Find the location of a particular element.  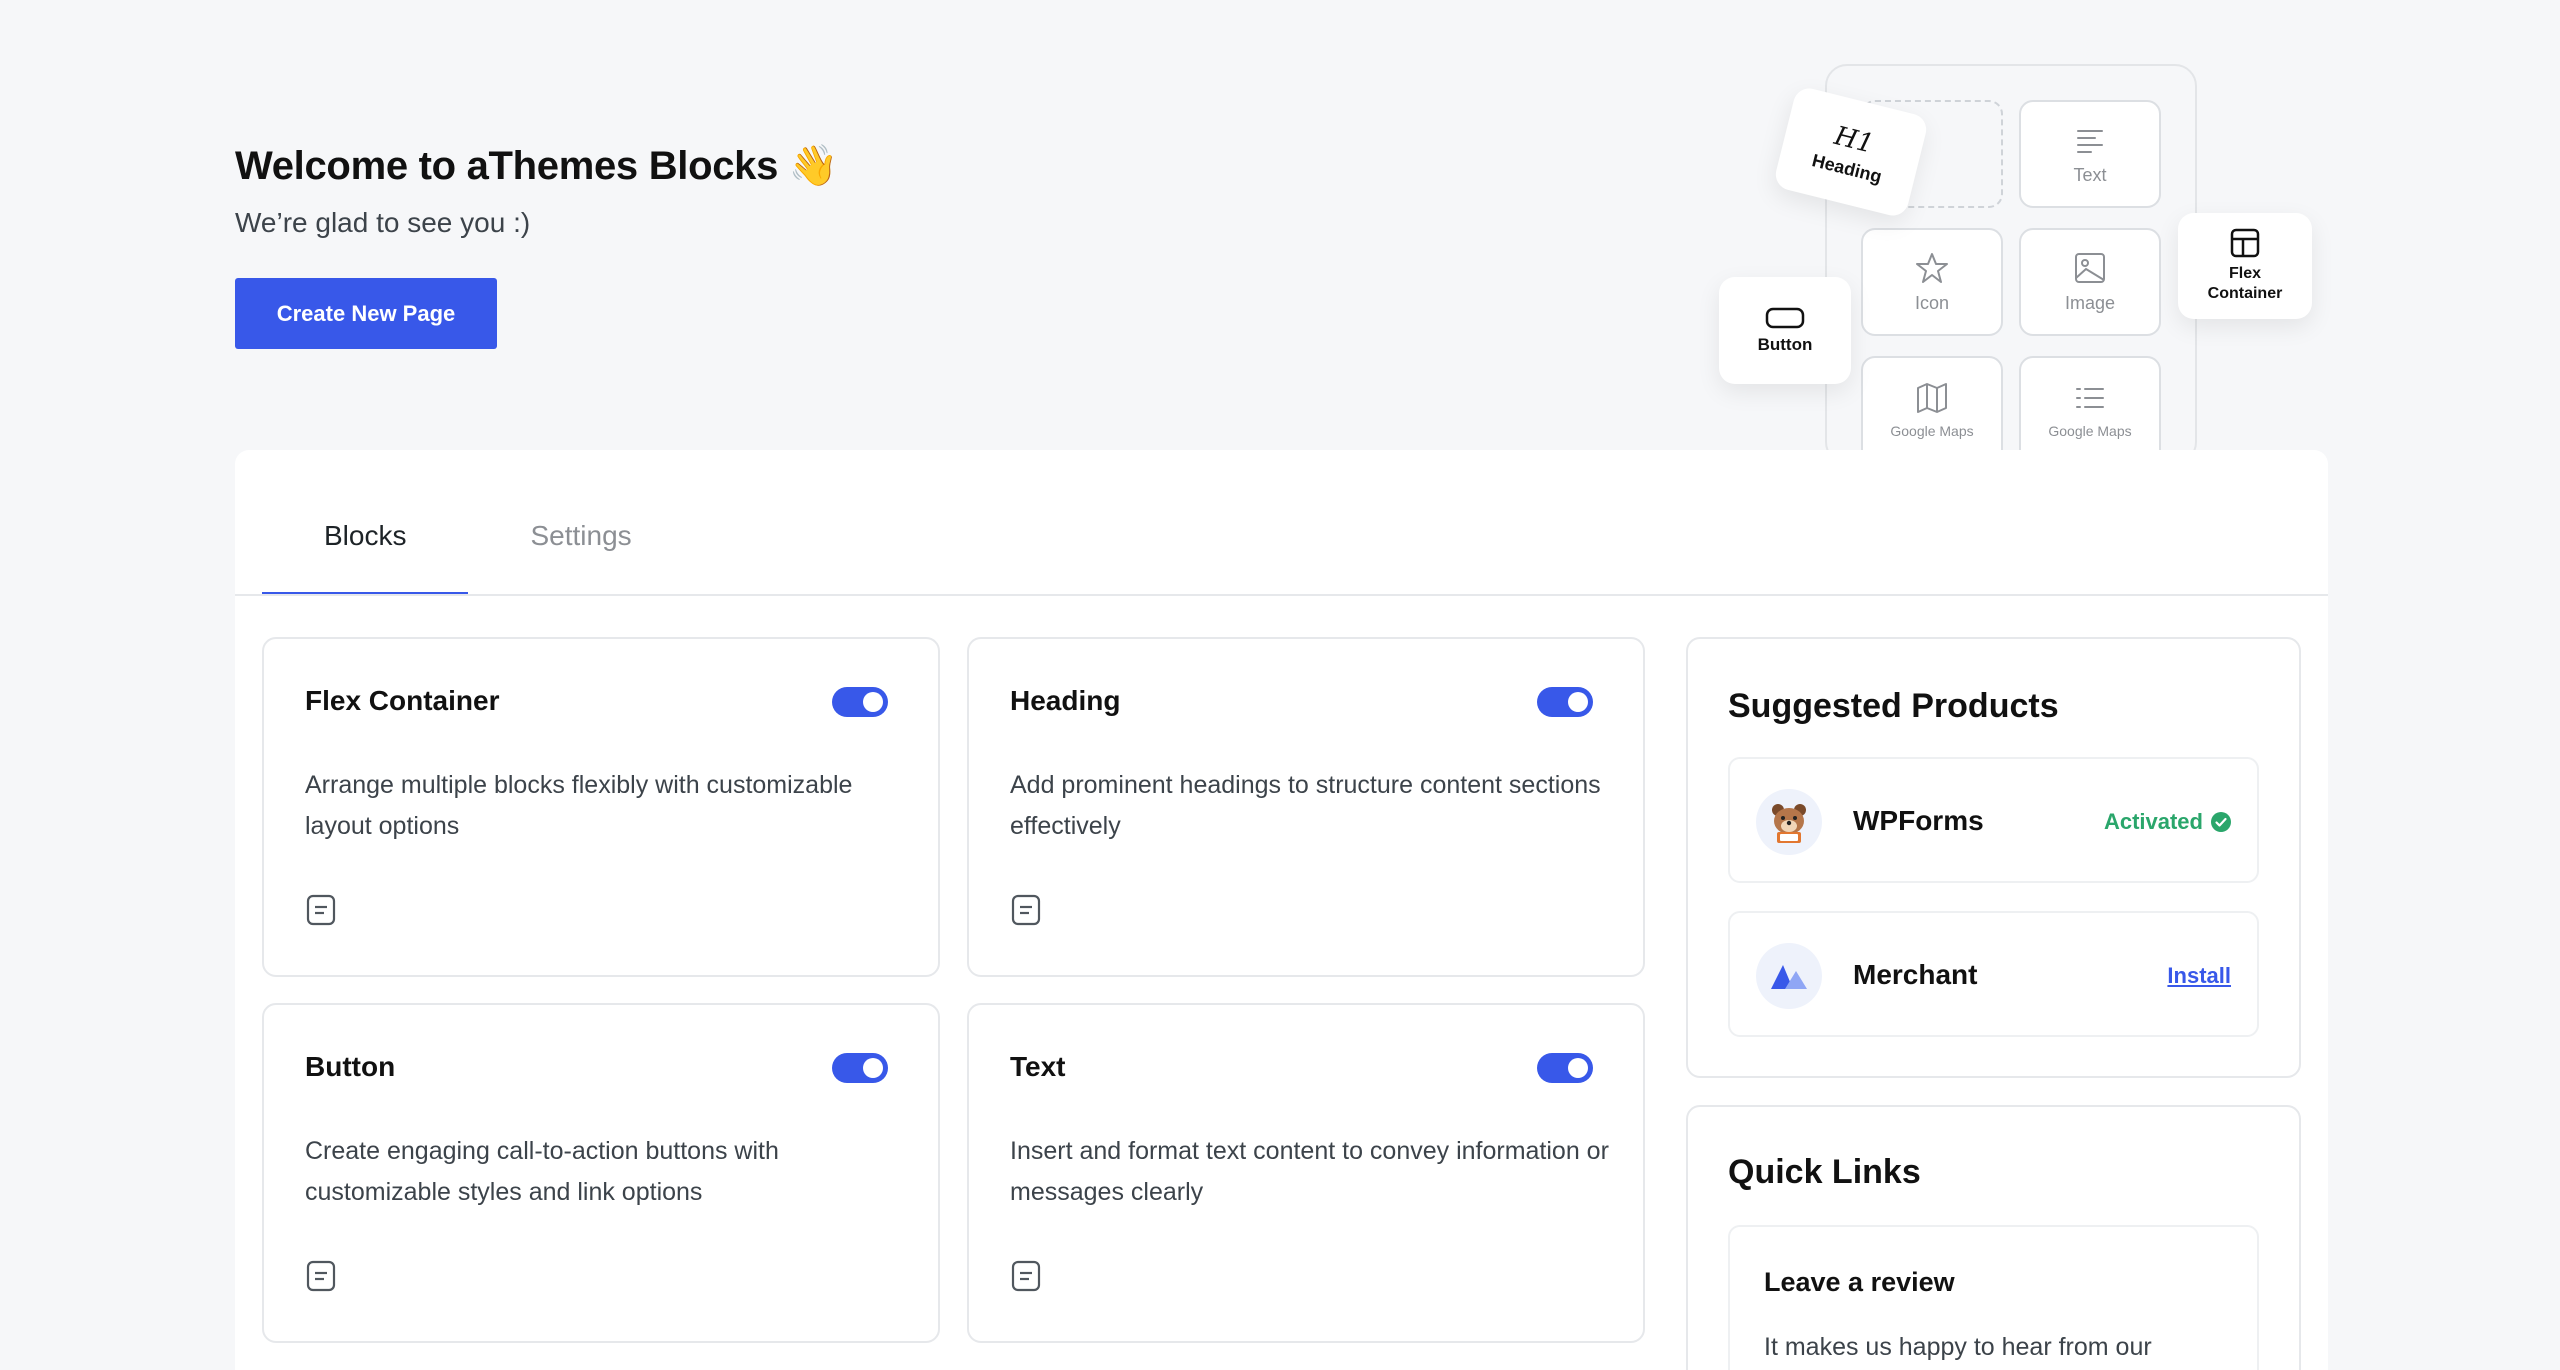

merchant-logo is located at coordinates (1789, 976).